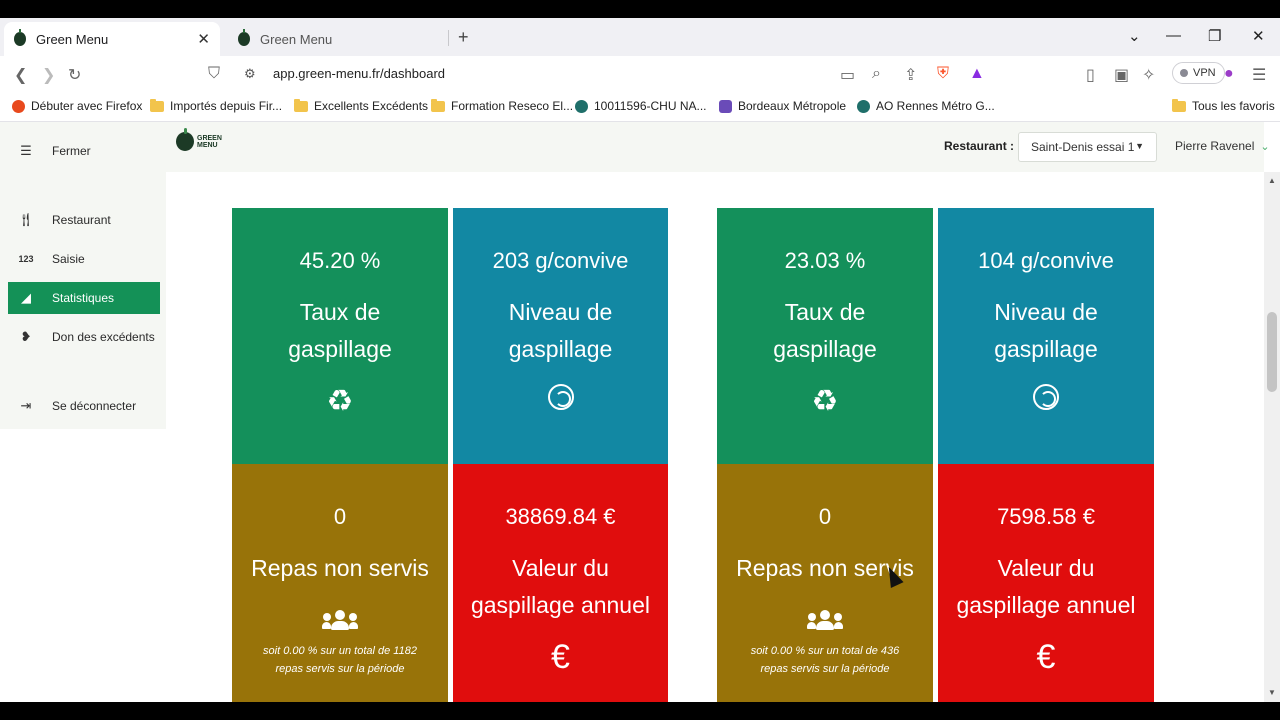 The image size is (1280, 720). What do you see at coordinates (1258, 36) in the screenshot?
I see `close-window-icon: ✕` at bounding box center [1258, 36].